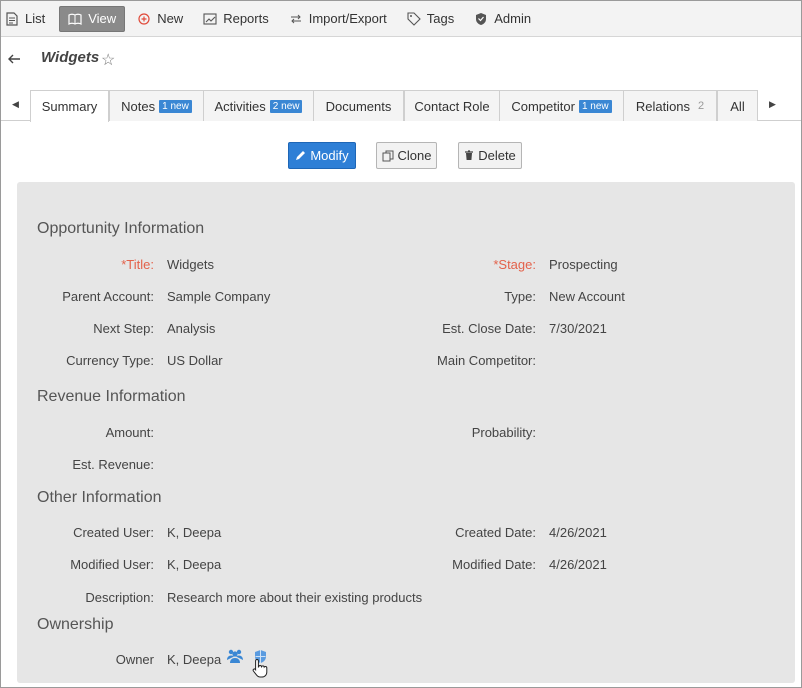 This screenshot has height=688, width=802. I want to click on list-label: List, so click(35, 18).